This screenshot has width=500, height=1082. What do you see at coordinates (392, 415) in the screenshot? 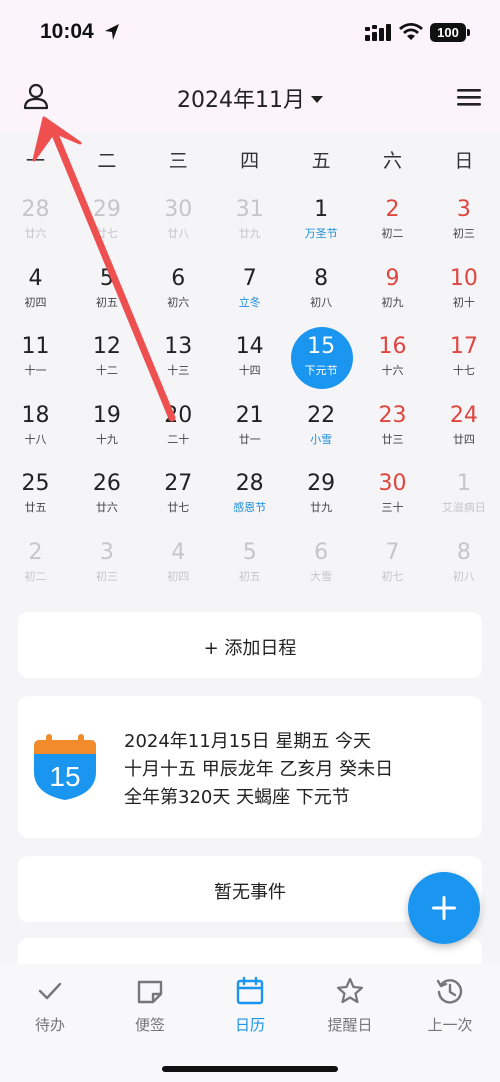
I see `day-number: 23` at bounding box center [392, 415].